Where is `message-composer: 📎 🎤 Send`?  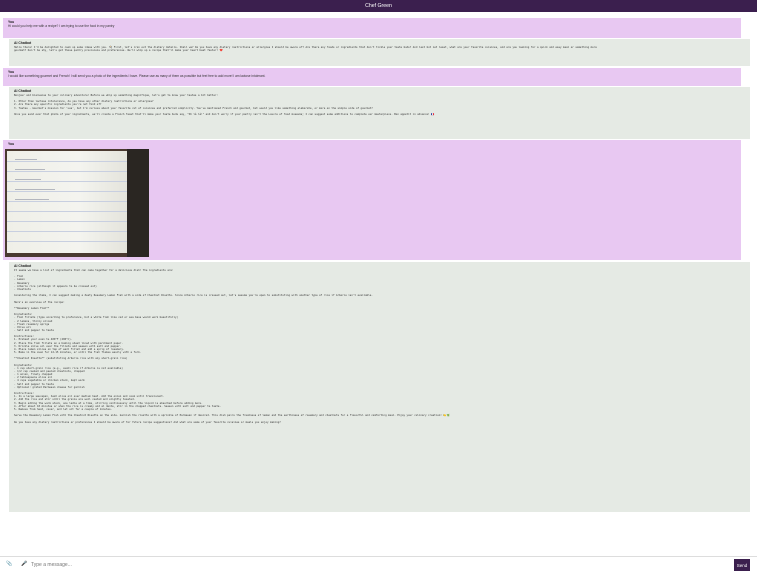
message-composer: 📎 🎤 Send is located at coordinates (378, 565).